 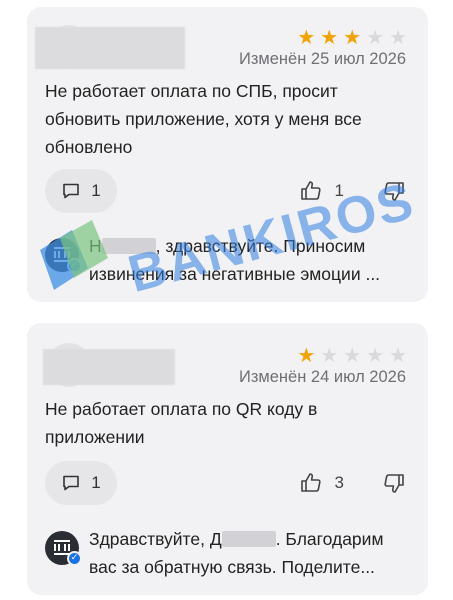 What do you see at coordinates (322, 59) in the screenshot?
I see `review-date: Изменён 25 июл 2026` at bounding box center [322, 59].